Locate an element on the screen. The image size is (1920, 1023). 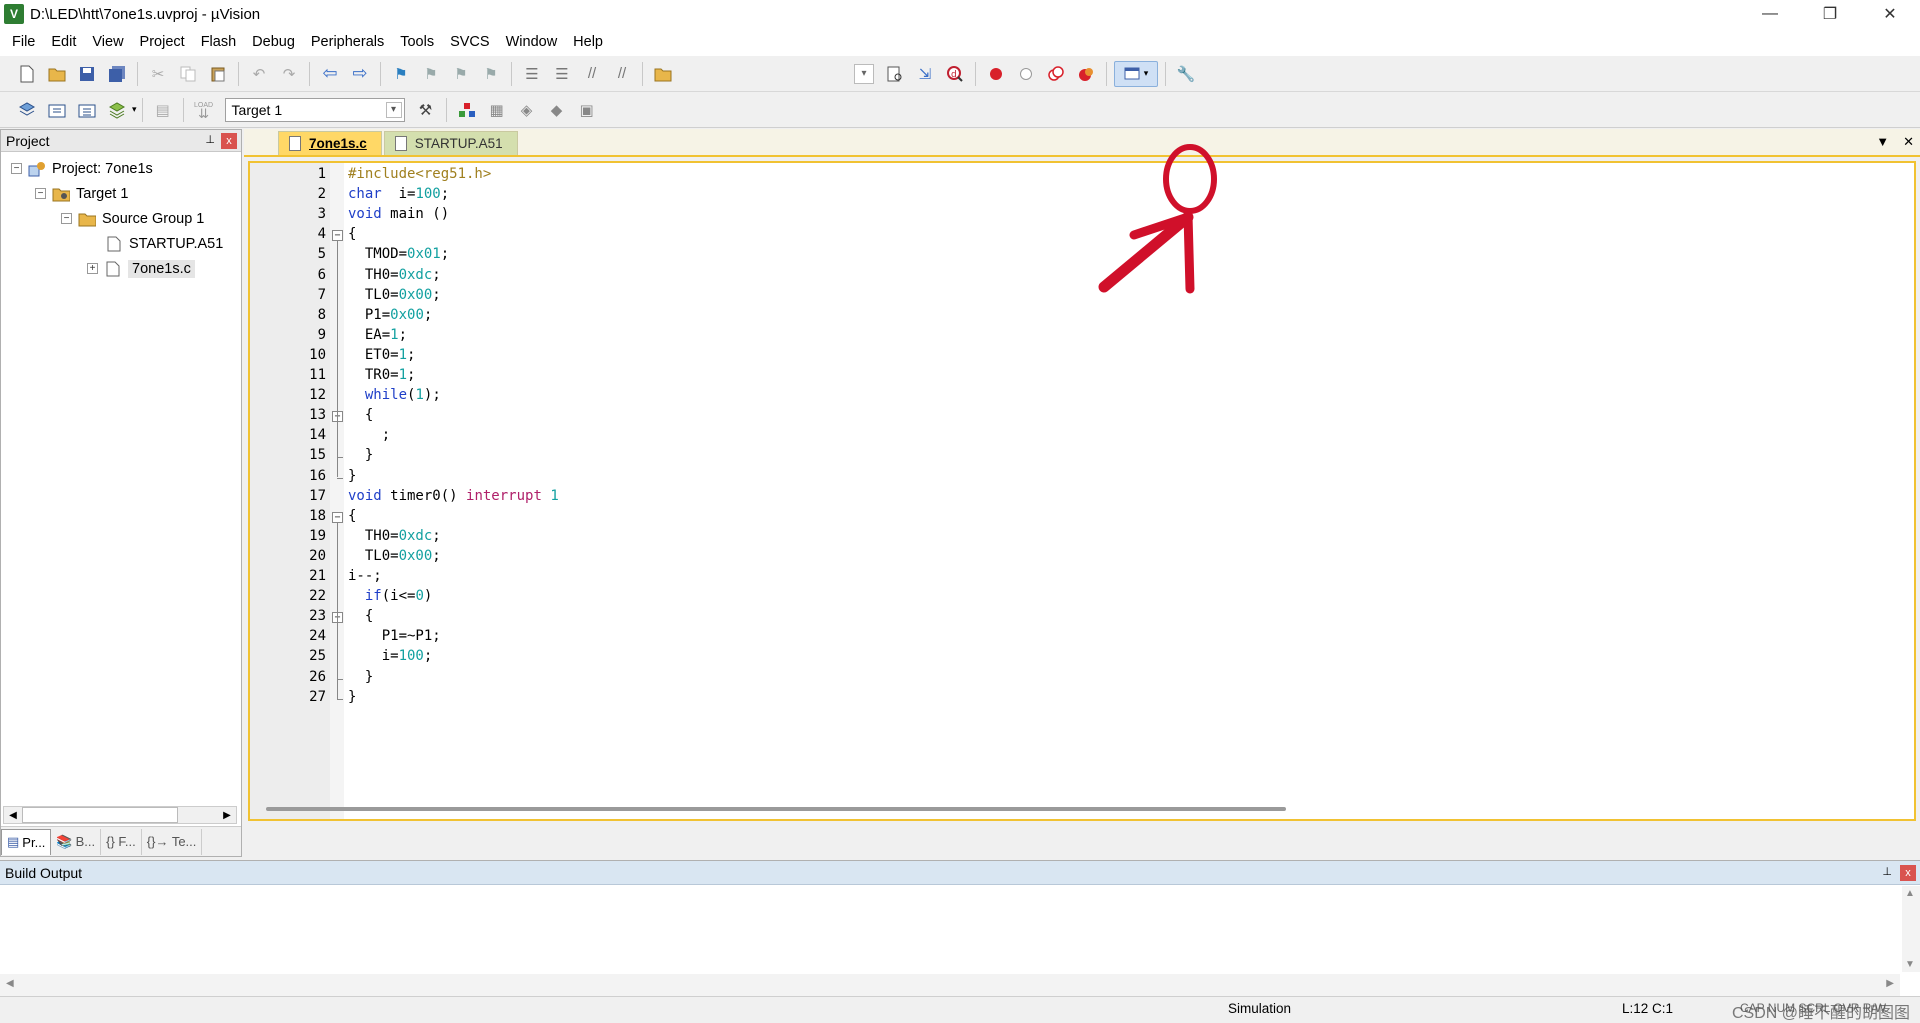
project-horizontal-scrollbar: ◀ ▶ is located at coordinates (120, 815).